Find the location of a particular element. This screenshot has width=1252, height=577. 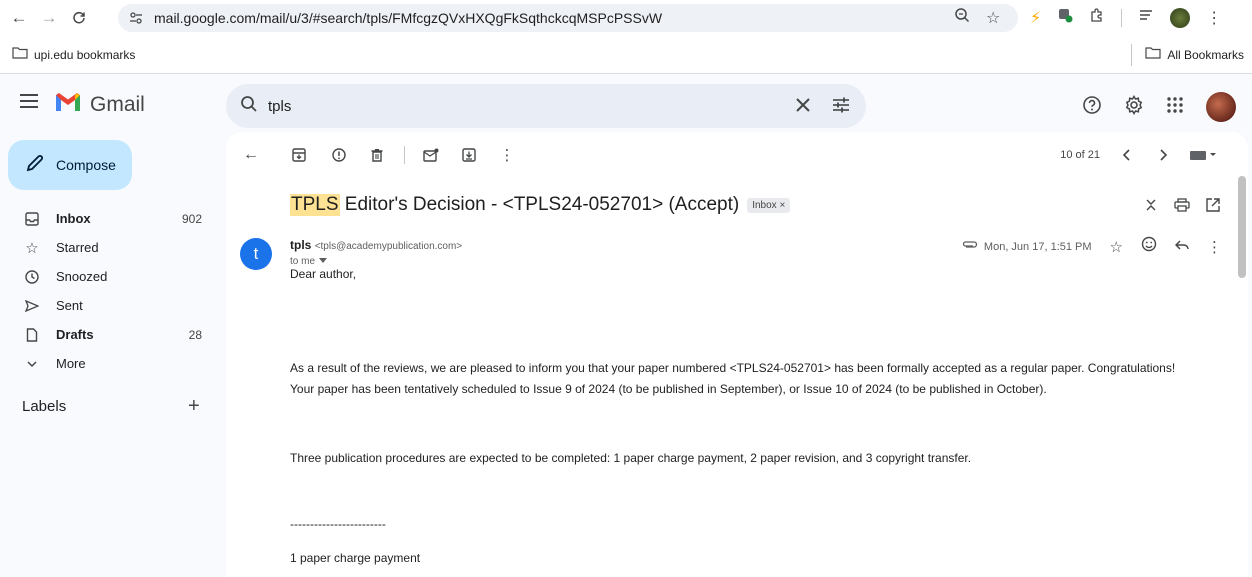

all-bookmarks-label: All Bookmarks is located at coordinates (1205, 54).